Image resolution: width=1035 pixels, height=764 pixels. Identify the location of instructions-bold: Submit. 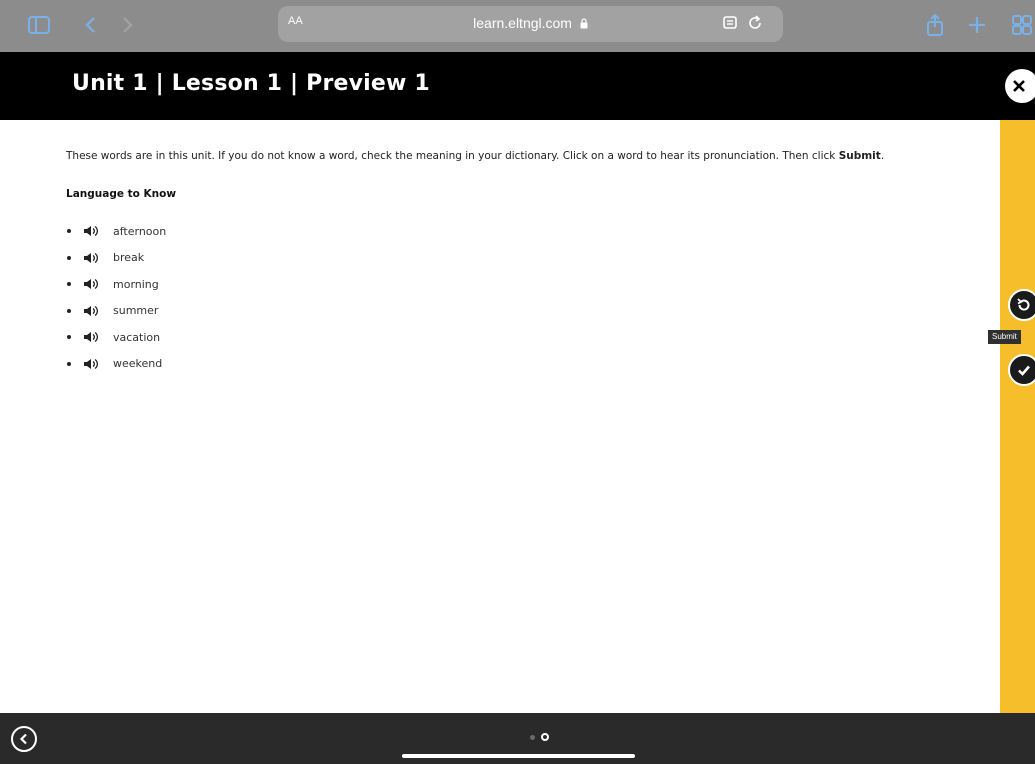
(859, 156).